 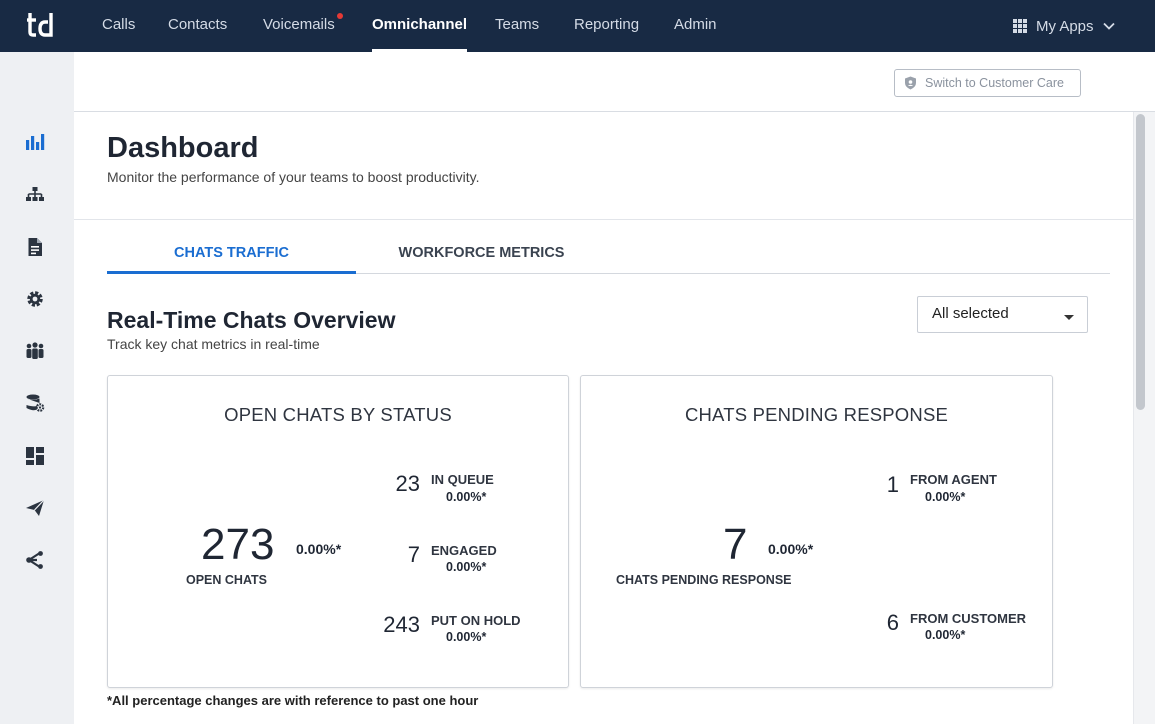 What do you see at coordinates (481, 253) in the screenshot?
I see `tab-workforce-metrics-label: WORKFORCE METRICS` at bounding box center [481, 253].